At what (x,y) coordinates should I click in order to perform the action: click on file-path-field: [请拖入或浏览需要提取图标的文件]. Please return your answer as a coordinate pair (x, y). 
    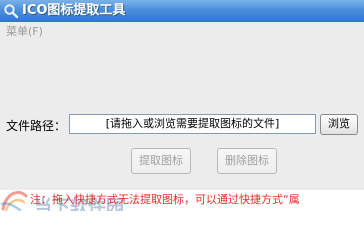
    Looking at the image, I should click on (192, 124).